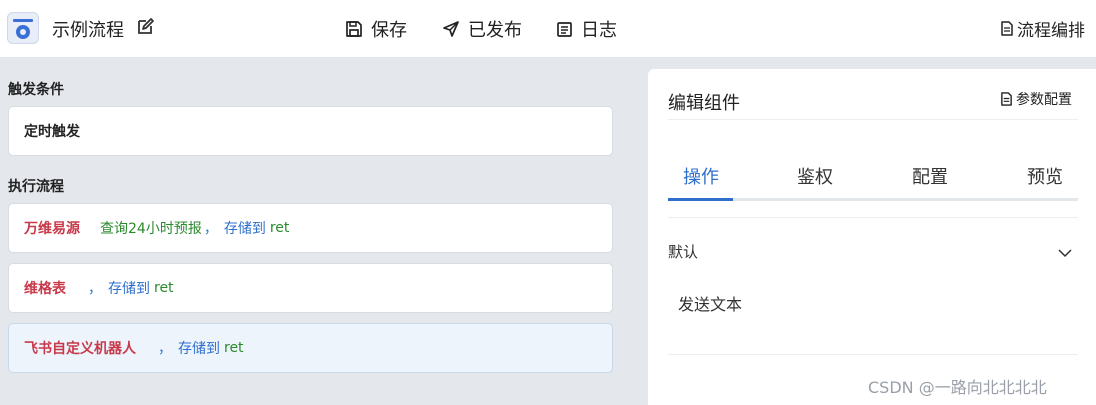  I want to click on editor-tabs: 操作 鉴权 配置 预览, so click(873, 181).